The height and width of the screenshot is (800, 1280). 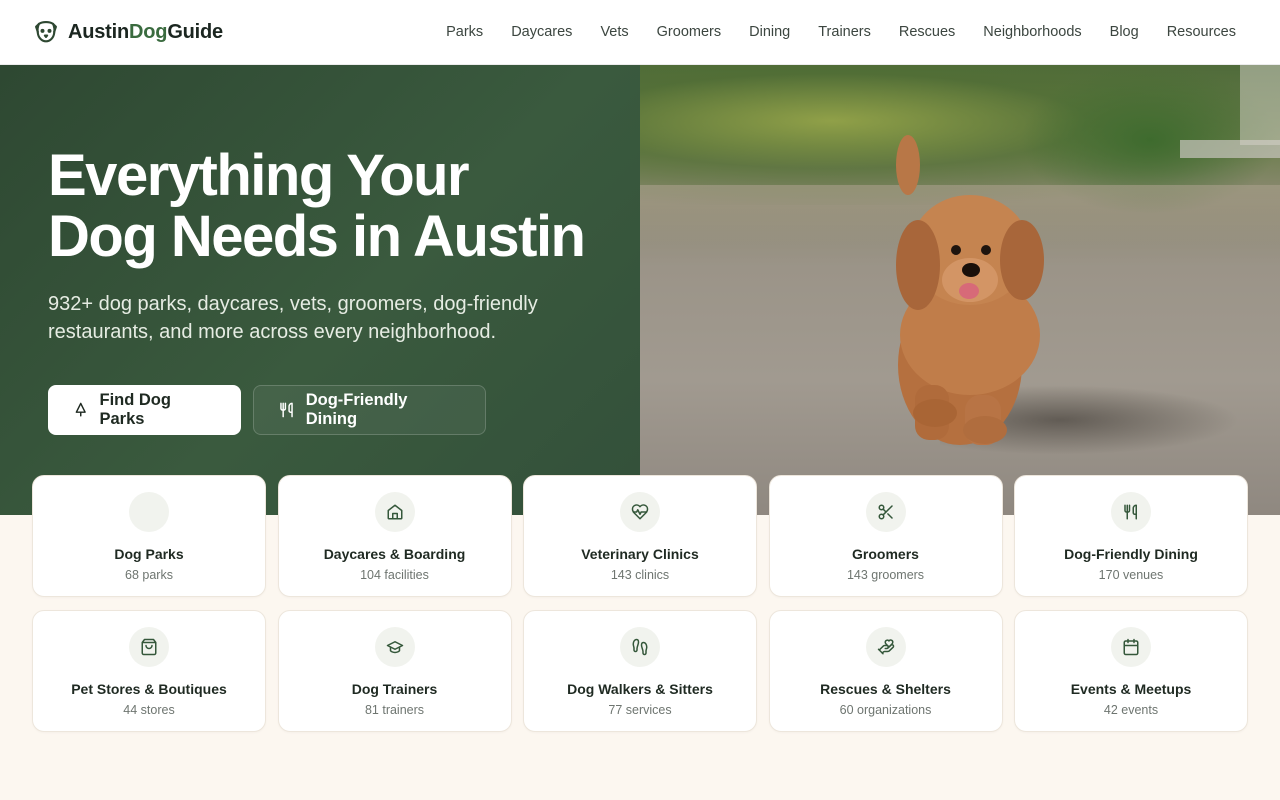 I want to click on category-count: 170 venues, so click(x=1131, y=575).